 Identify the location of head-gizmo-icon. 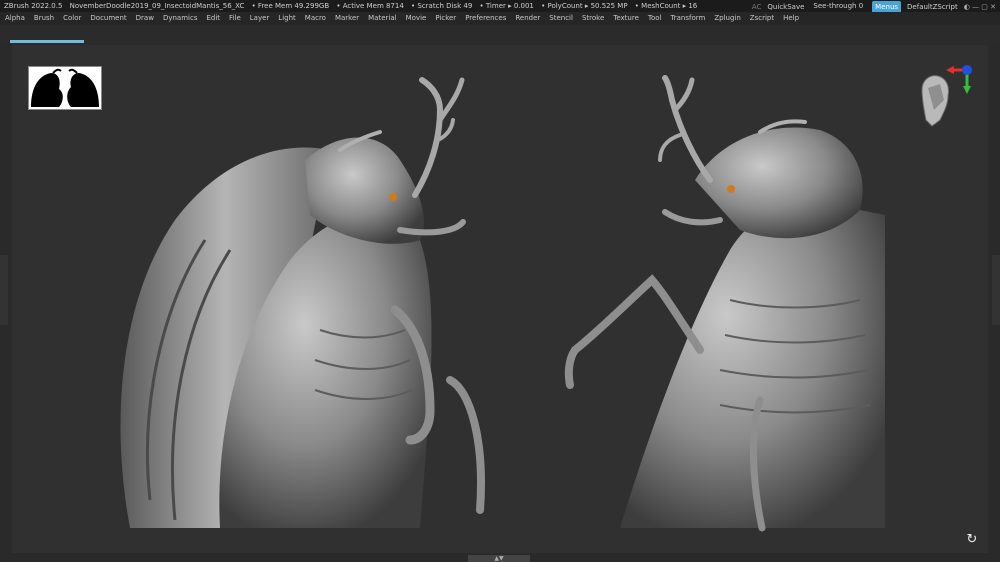
(946, 96).